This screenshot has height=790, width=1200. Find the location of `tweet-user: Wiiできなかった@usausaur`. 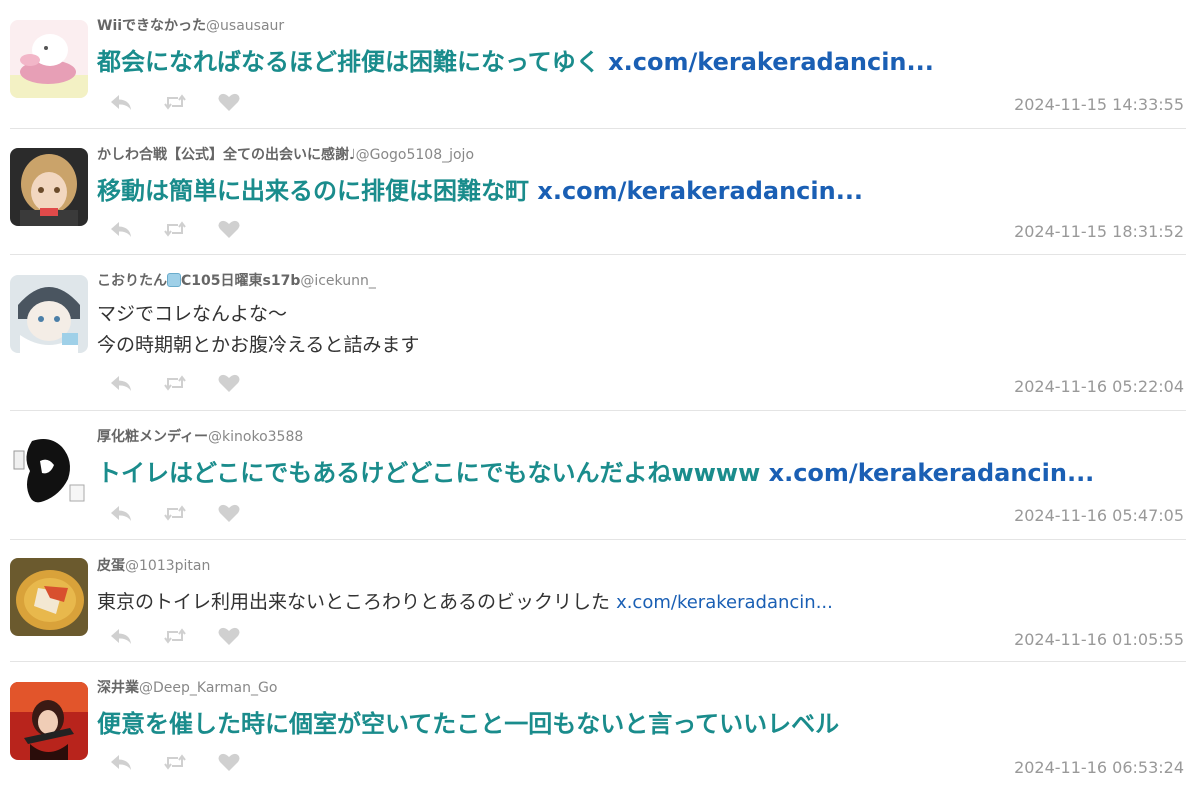

tweet-user: Wiiできなかった@usausaur is located at coordinates (190, 26).